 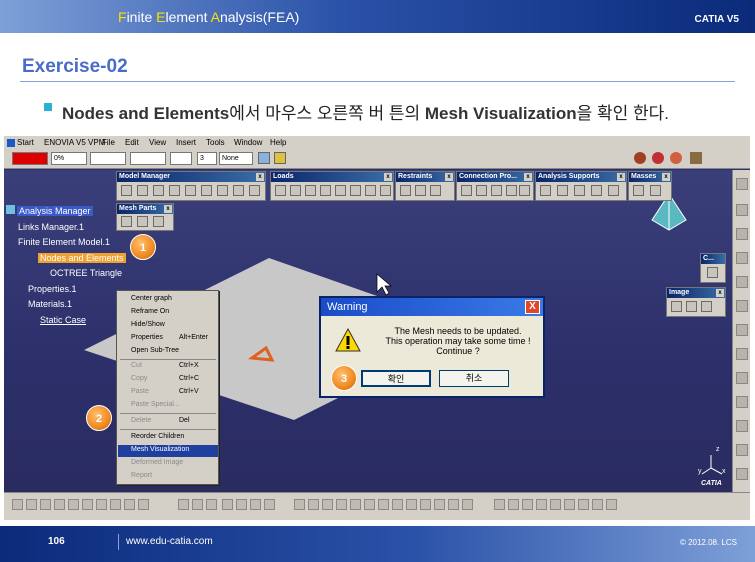 I want to click on compute-icon, so click(x=658, y=158).